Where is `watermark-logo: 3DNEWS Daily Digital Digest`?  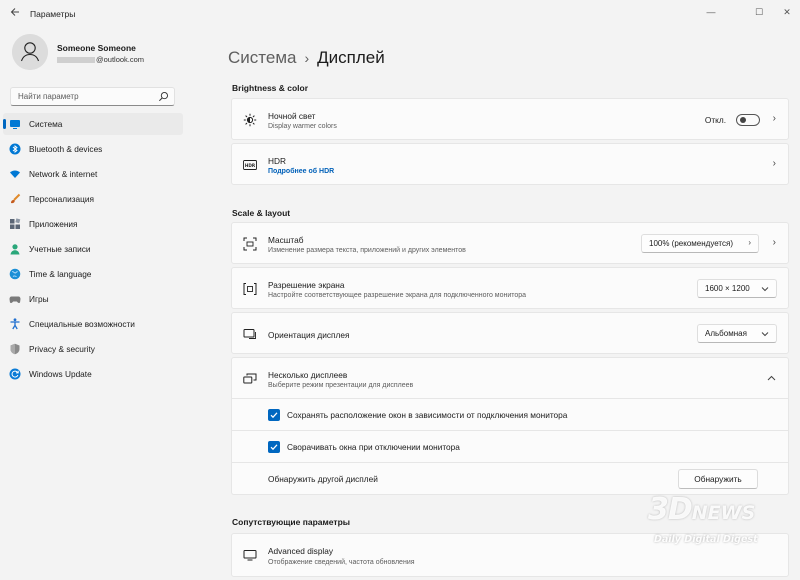 watermark-logo: 3DNEWS Daily Digital Digest is located at coordinates (715, 527).